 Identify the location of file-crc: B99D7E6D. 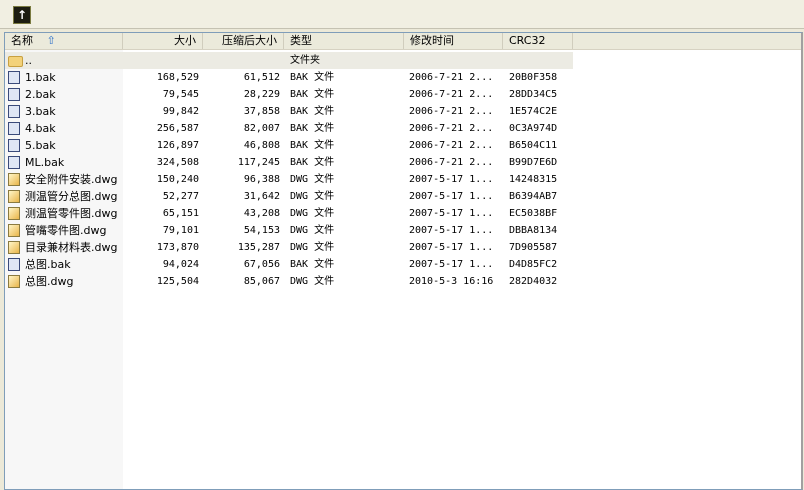
(533, 162).